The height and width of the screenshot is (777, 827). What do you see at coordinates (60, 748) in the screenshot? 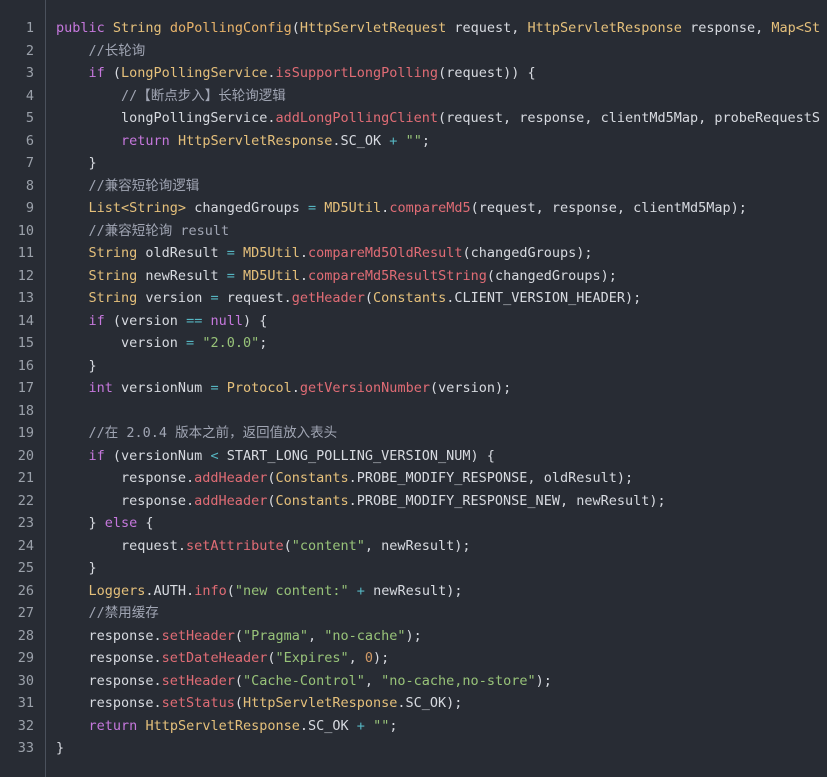
I see `token-text: }` at bounding box center [60, 748].